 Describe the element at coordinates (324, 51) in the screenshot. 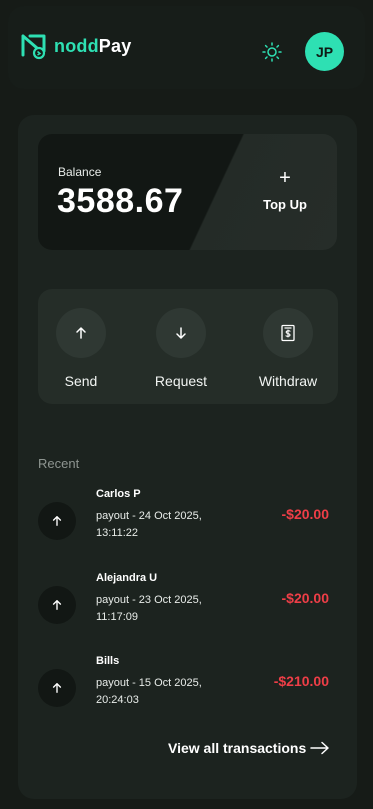

I see `avatar: JP` at that location.